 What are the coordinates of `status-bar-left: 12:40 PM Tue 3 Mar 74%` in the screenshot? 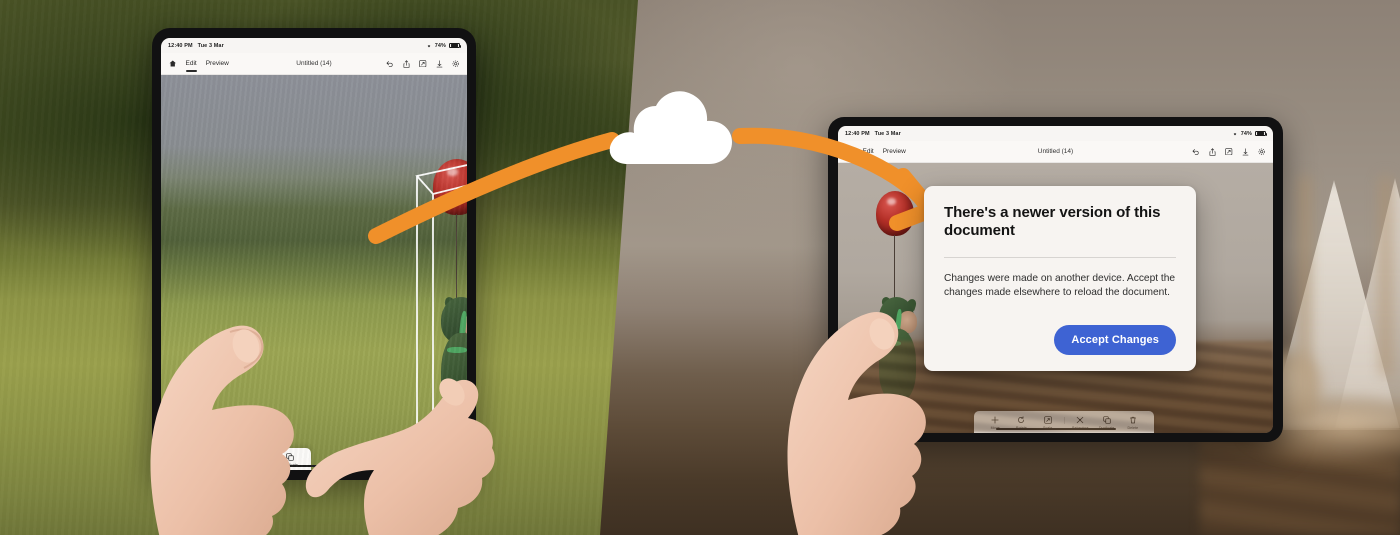 It's located at (314, 45).